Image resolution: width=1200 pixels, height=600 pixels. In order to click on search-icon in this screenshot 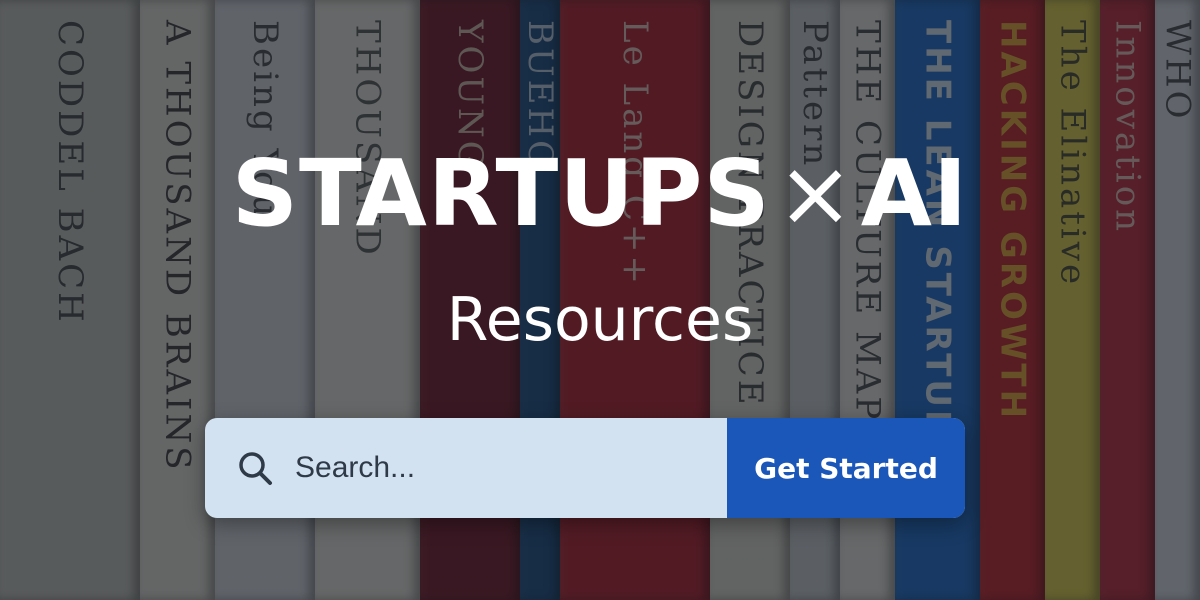, I will do `click(255, 468)`.